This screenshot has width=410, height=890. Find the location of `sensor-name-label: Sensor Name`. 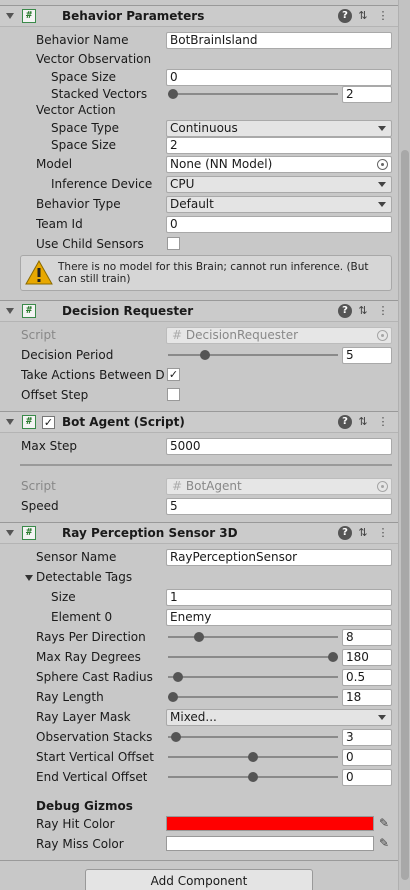

sensor-name-label: Sensor Name is located at coordinates (76, 557).